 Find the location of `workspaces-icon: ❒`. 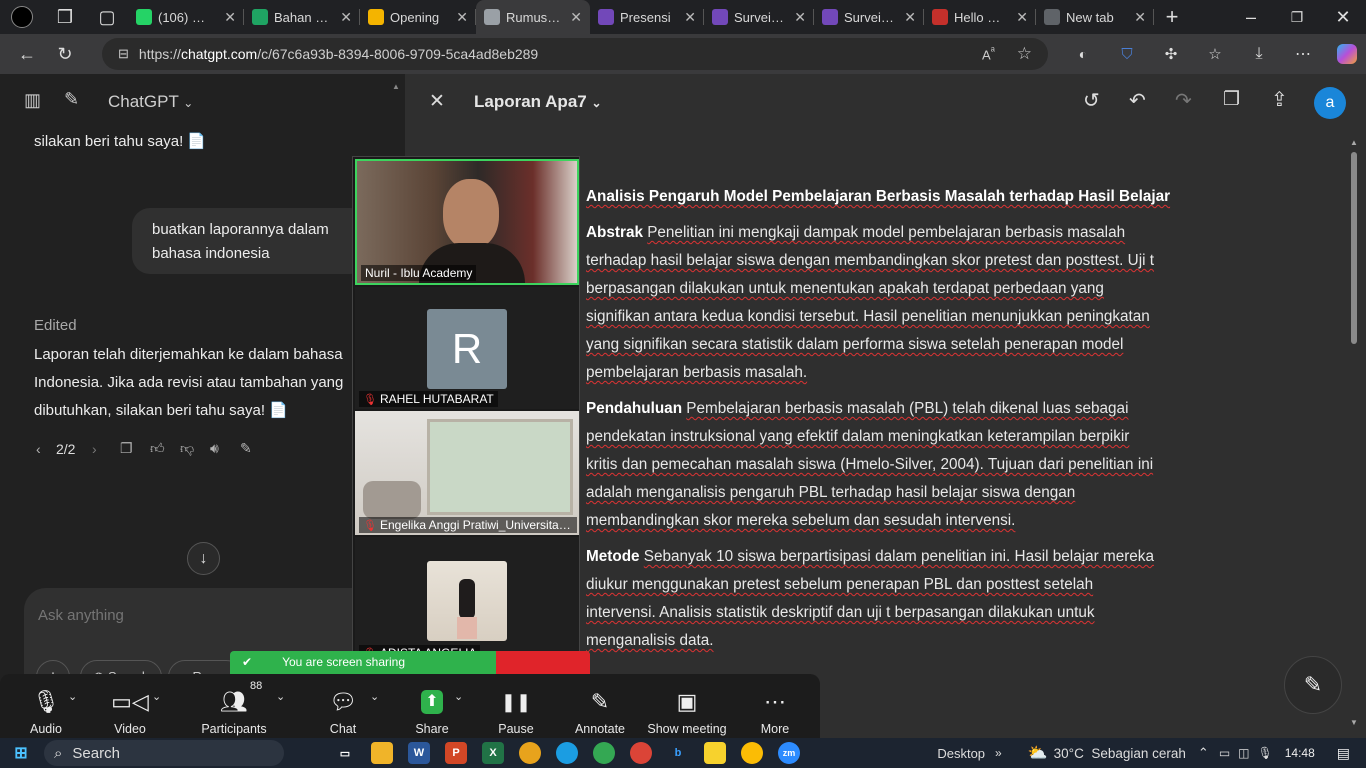

workspaces-icon: ❒ is located at coordinates (65, 17).